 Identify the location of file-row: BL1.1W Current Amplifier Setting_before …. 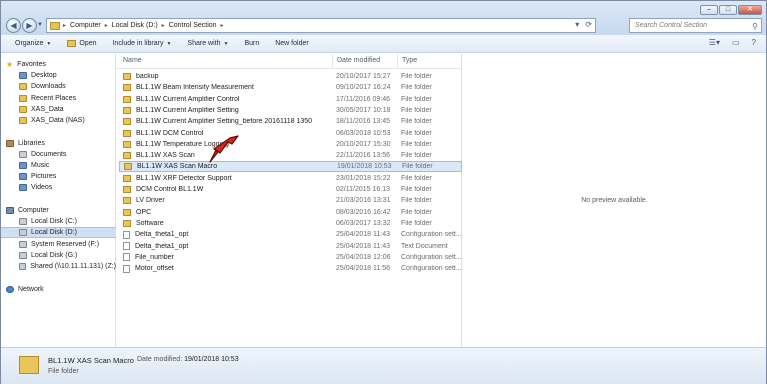
(290, 121).